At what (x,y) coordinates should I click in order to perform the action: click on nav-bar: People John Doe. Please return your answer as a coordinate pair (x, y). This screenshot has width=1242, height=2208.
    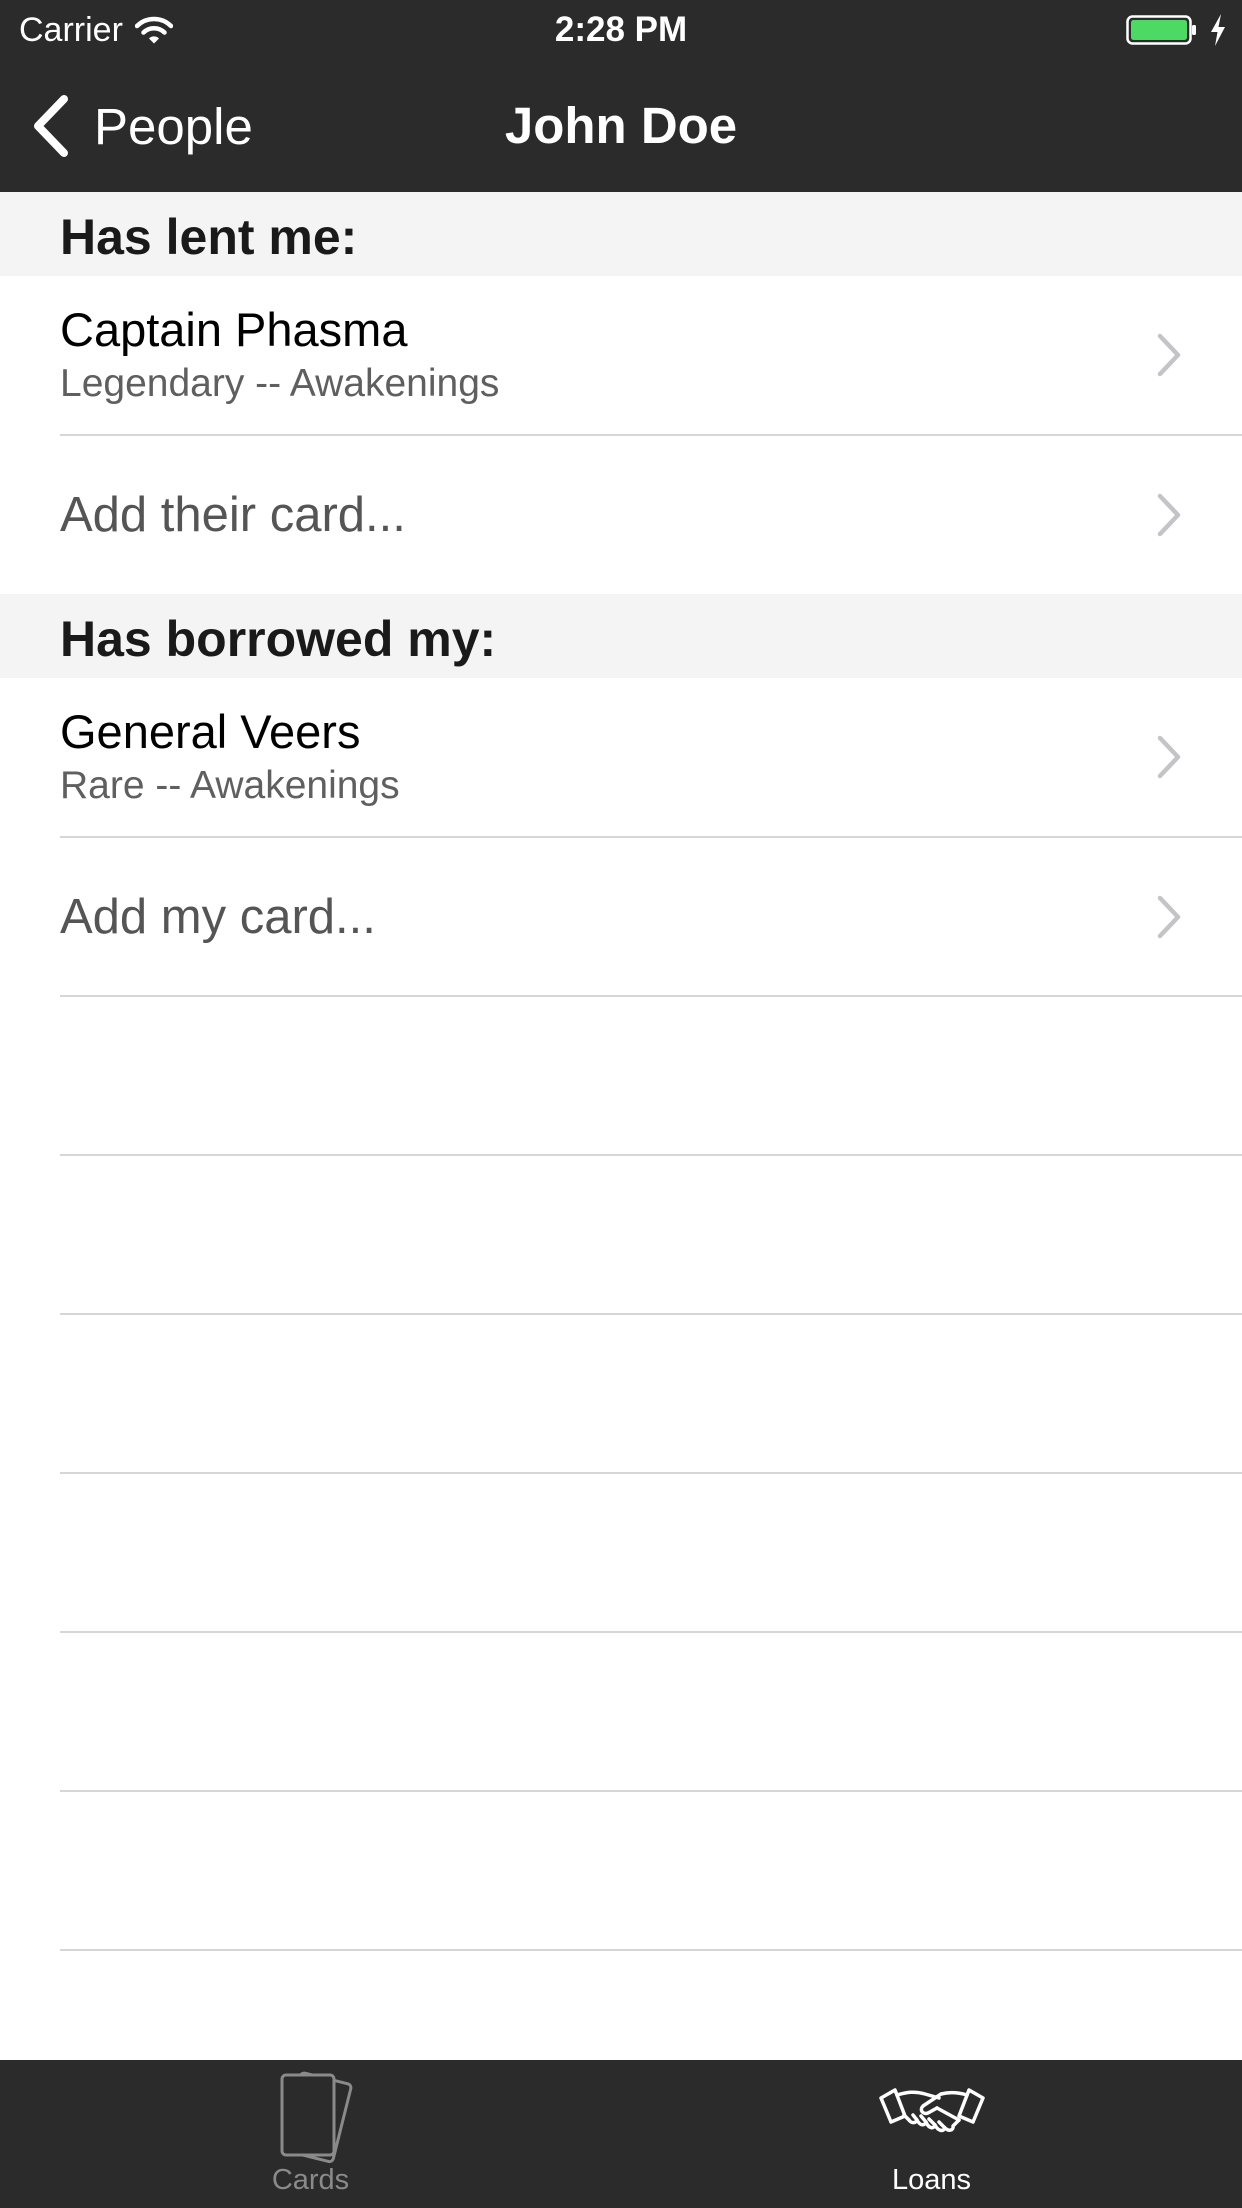
    Looking at the image, I should click on (621, 126).